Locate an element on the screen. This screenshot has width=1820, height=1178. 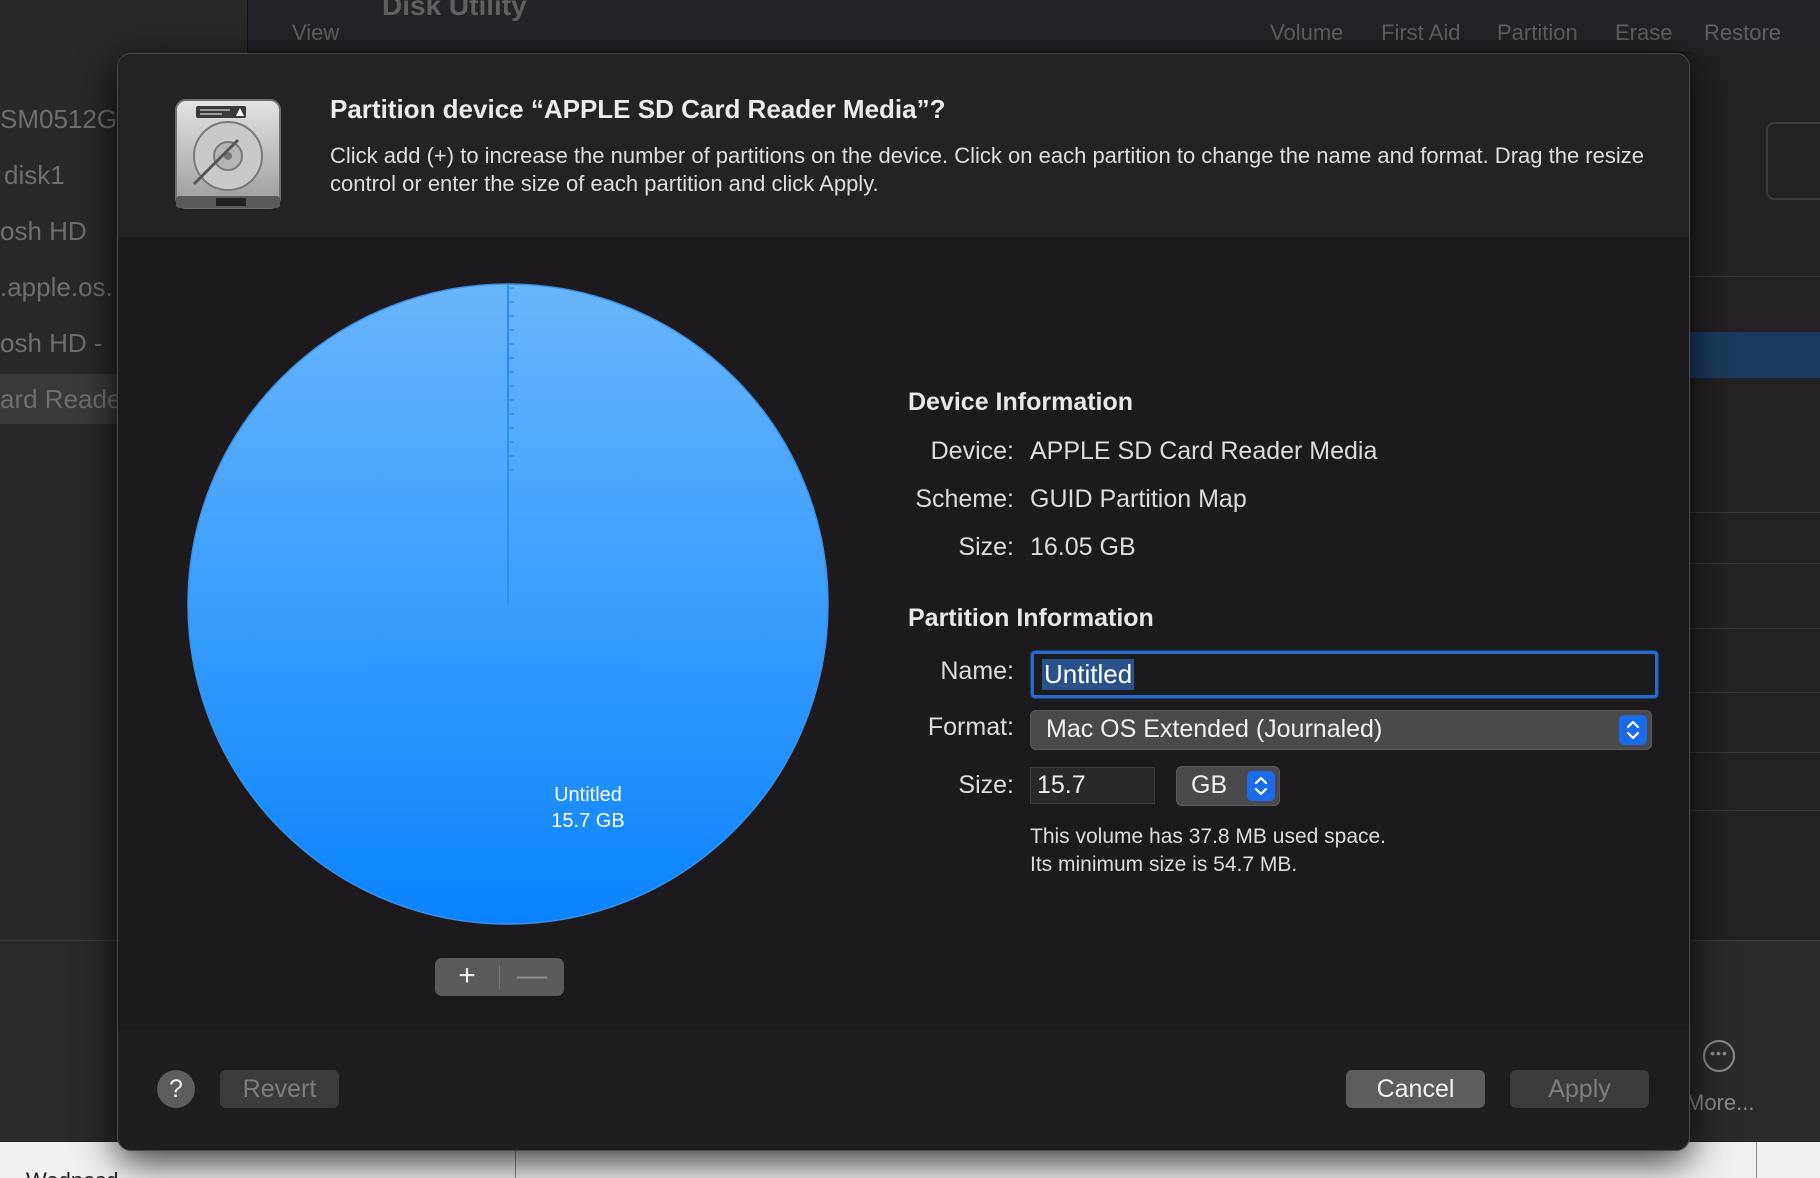
size-unit-value: GB is located at coordinates (1209, 785).